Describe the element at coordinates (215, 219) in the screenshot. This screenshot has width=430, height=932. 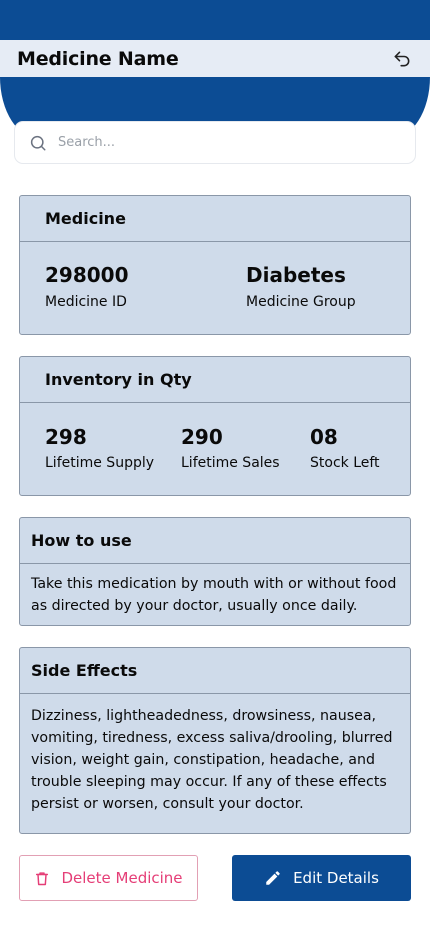
I see `medicine-card-title: Medicine` at that location.